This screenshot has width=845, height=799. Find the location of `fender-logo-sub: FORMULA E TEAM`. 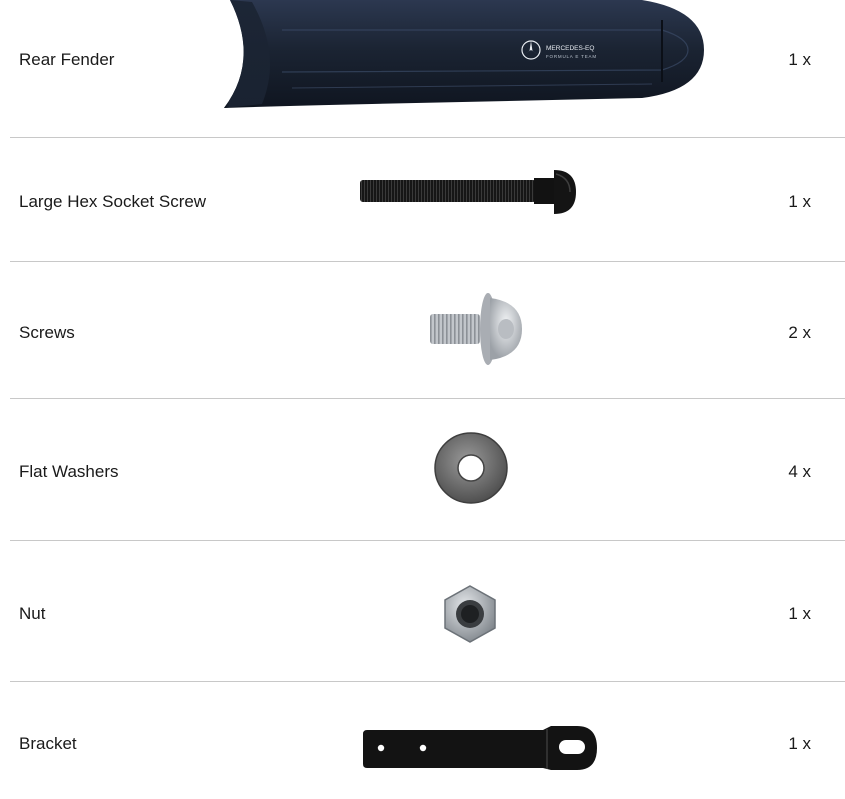

fender-logo-sub: FORMULA E TEAM is located at coordinates (571, 56).